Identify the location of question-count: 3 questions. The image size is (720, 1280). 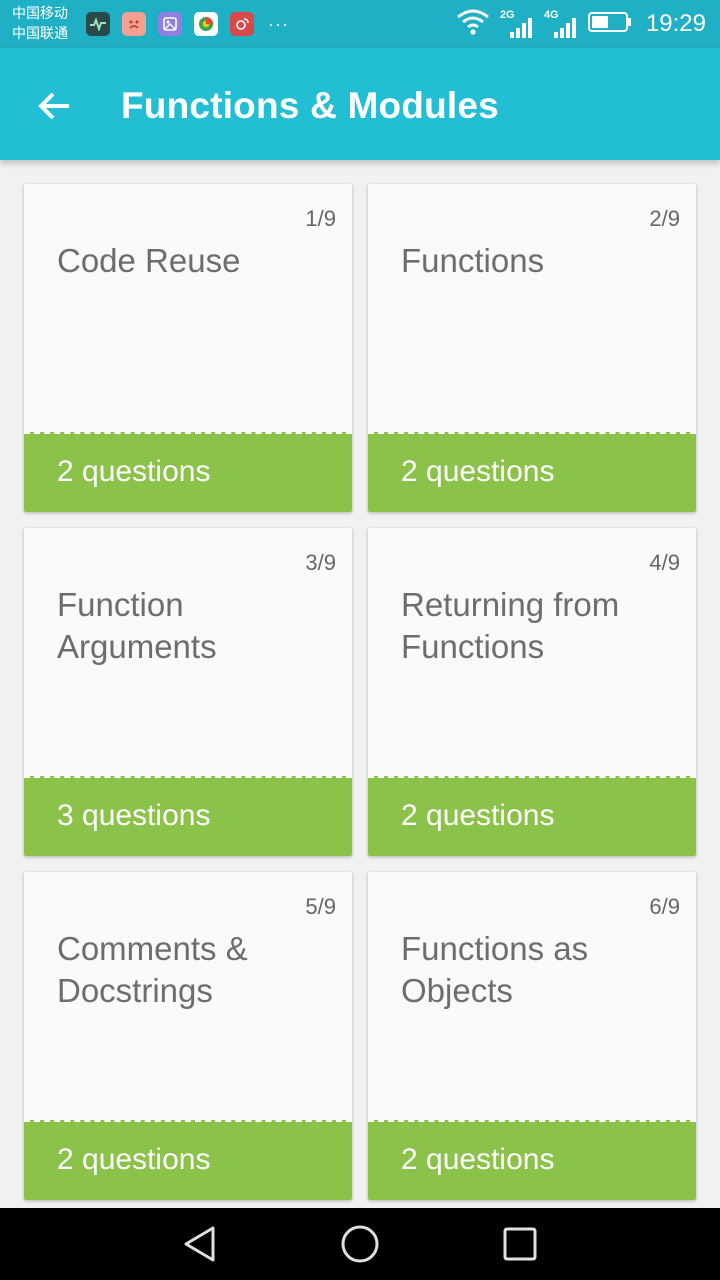
(134, 815).